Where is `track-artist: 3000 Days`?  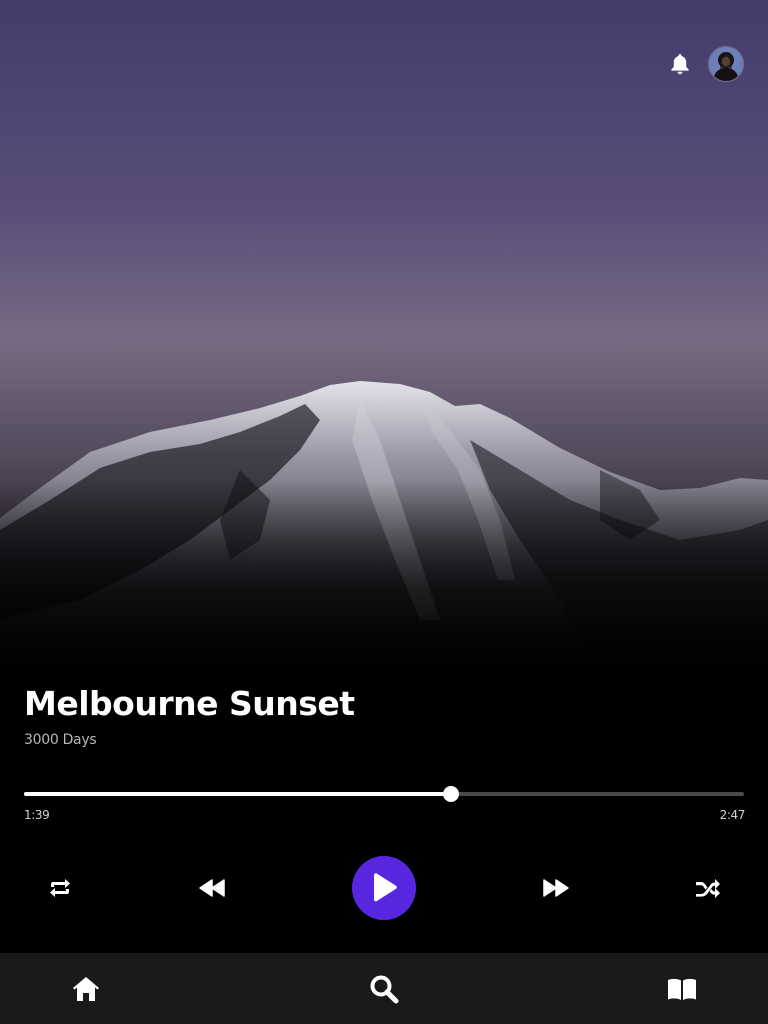 track-artist: 3000 Days is located at coordinates (60, 740).